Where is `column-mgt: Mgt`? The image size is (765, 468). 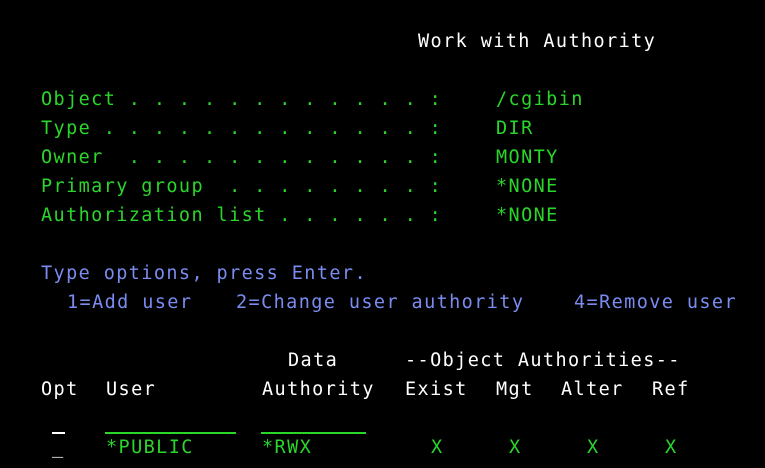 column-mgt: Mgt is located at coordinates (515, 389).